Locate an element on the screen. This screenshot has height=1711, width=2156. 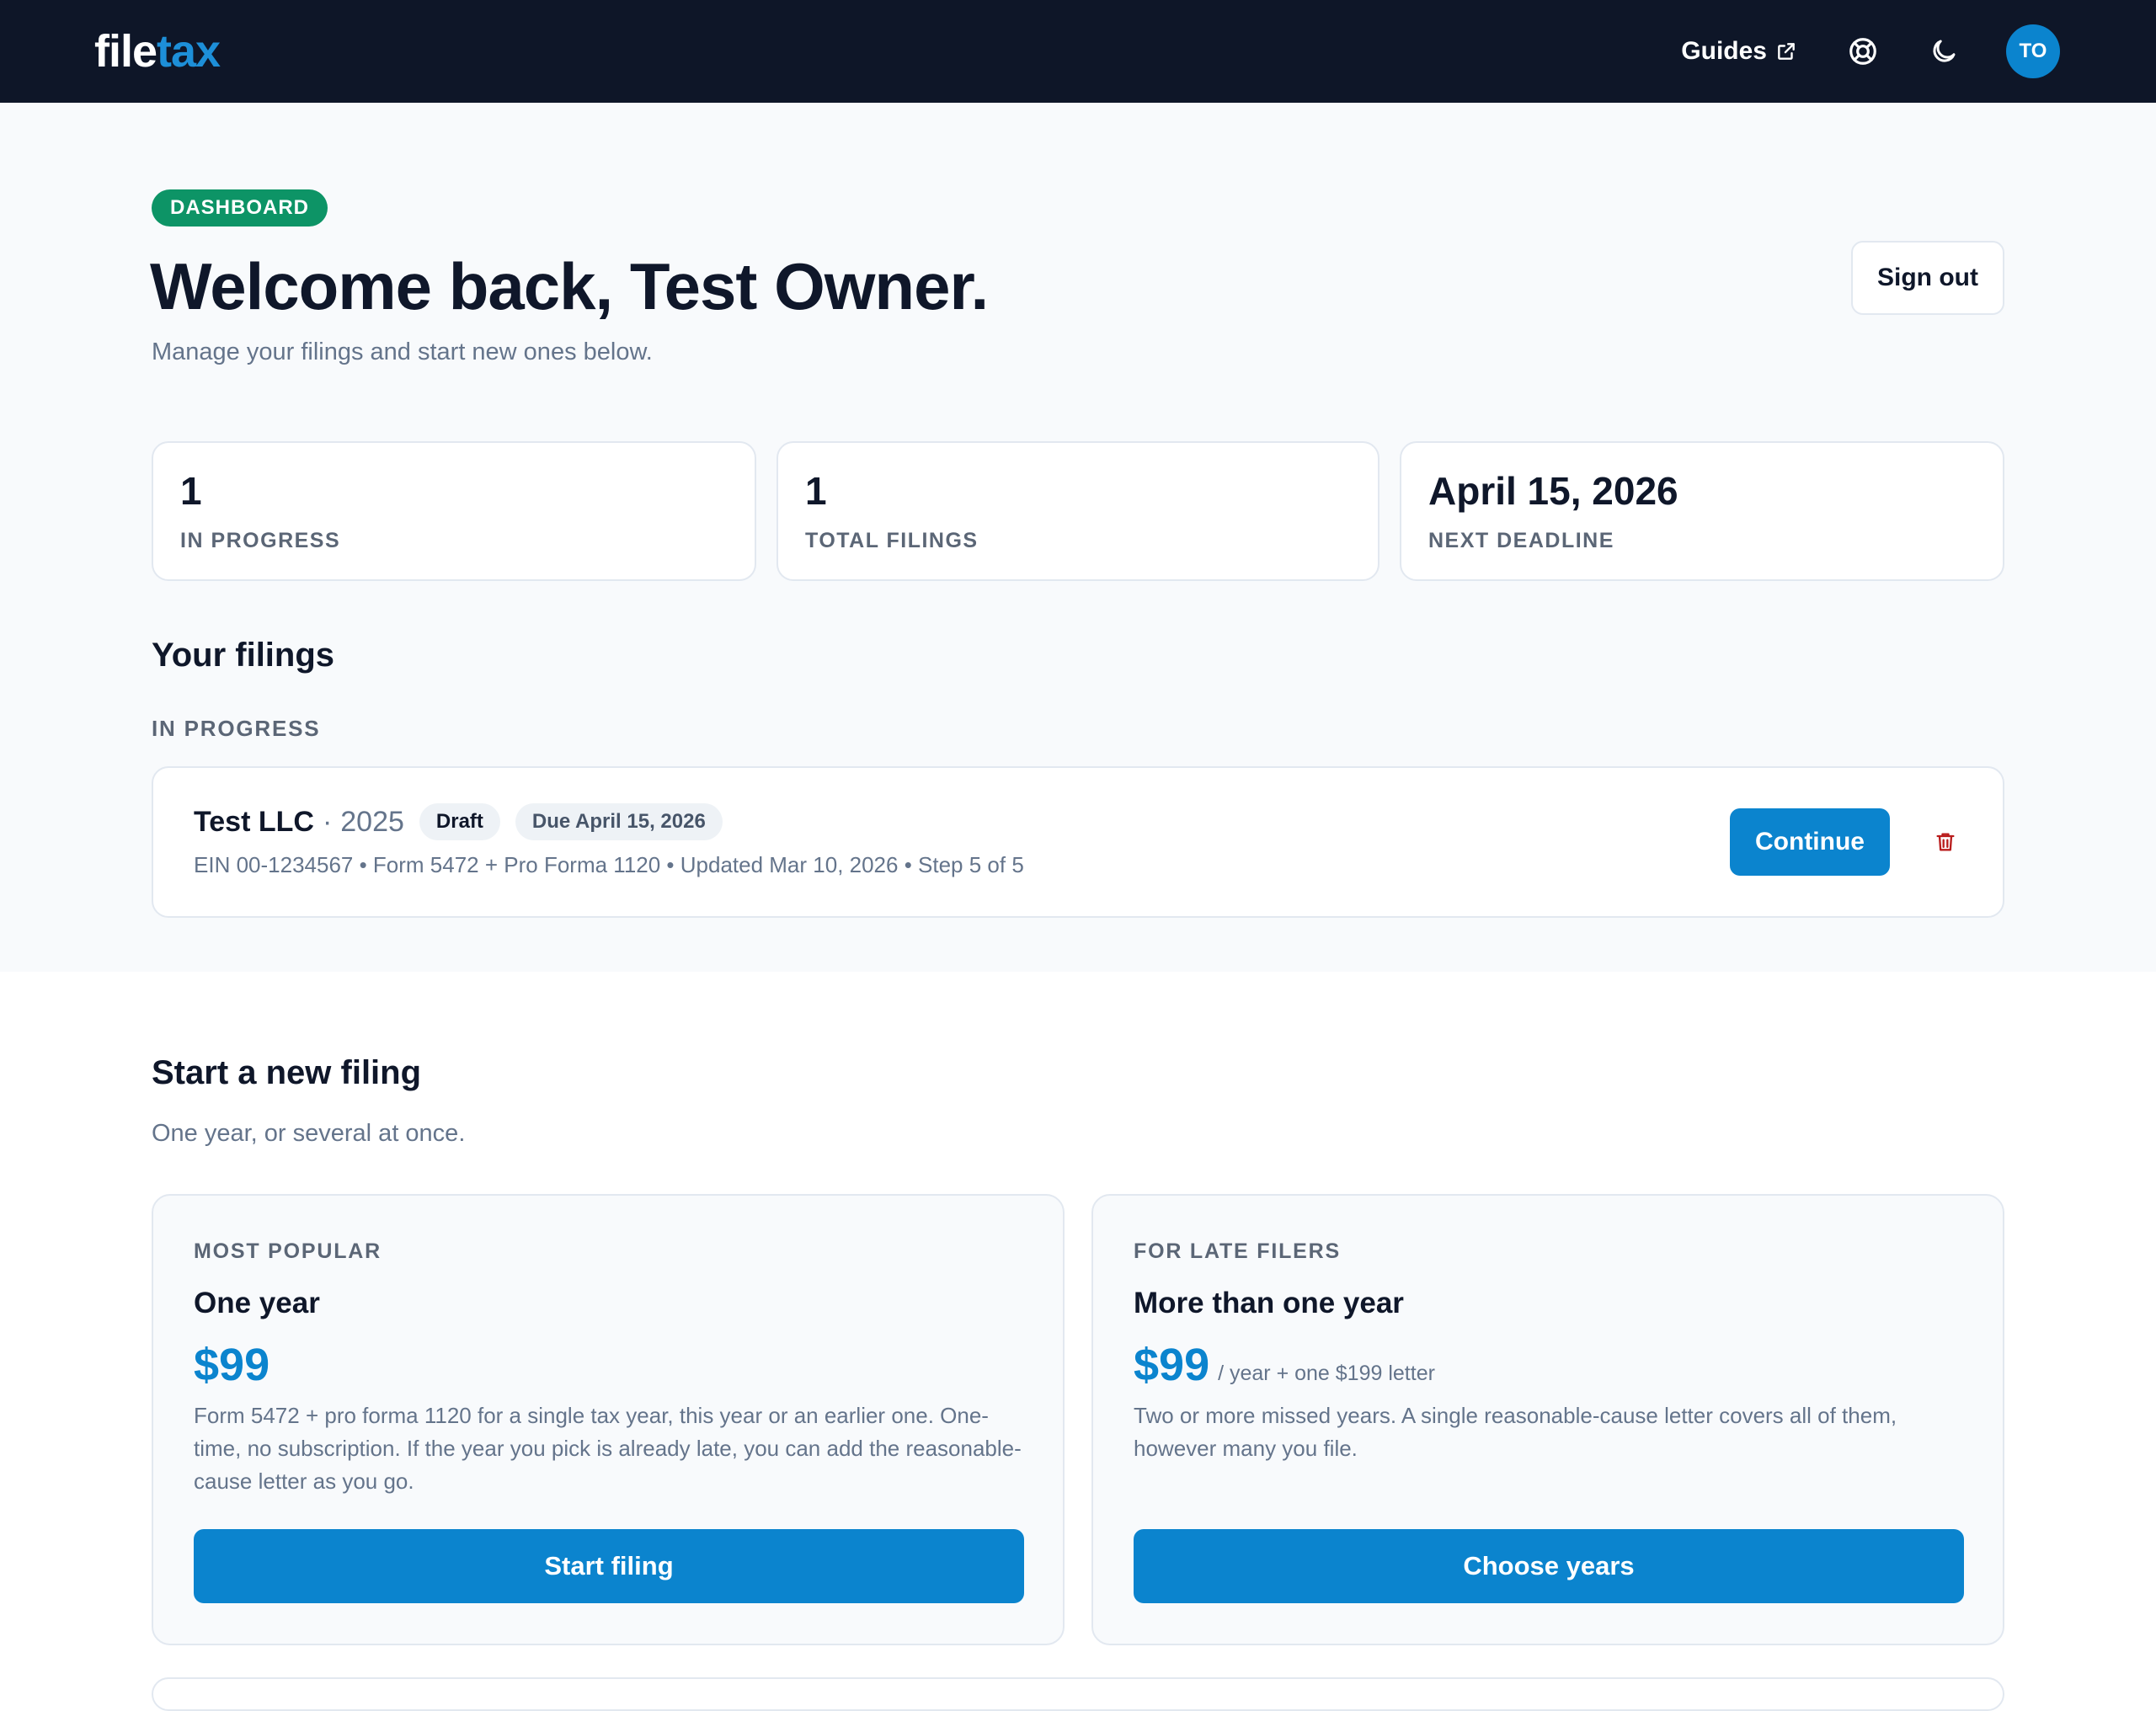
stat-card-total-filings: 1 TOTAL FILINGS is located at coordinates (1078, 511).